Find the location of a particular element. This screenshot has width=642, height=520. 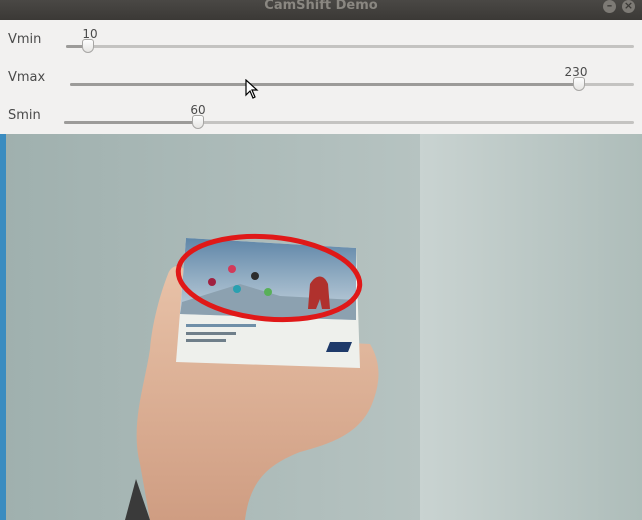

arrow-cursor-icon is located at coordinates (252, 89).